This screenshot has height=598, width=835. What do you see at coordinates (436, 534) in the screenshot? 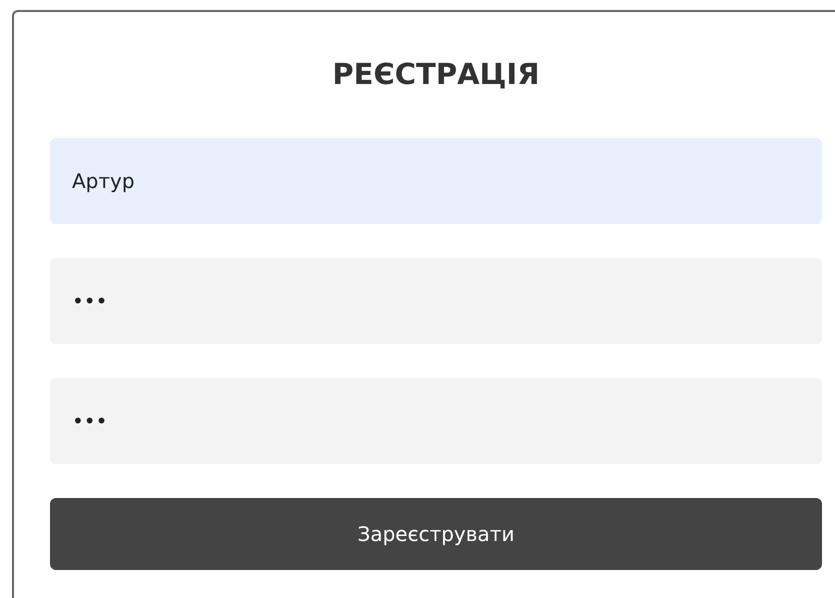
I see `register-button: Зареєструвати` at bounding box center [436, 534].